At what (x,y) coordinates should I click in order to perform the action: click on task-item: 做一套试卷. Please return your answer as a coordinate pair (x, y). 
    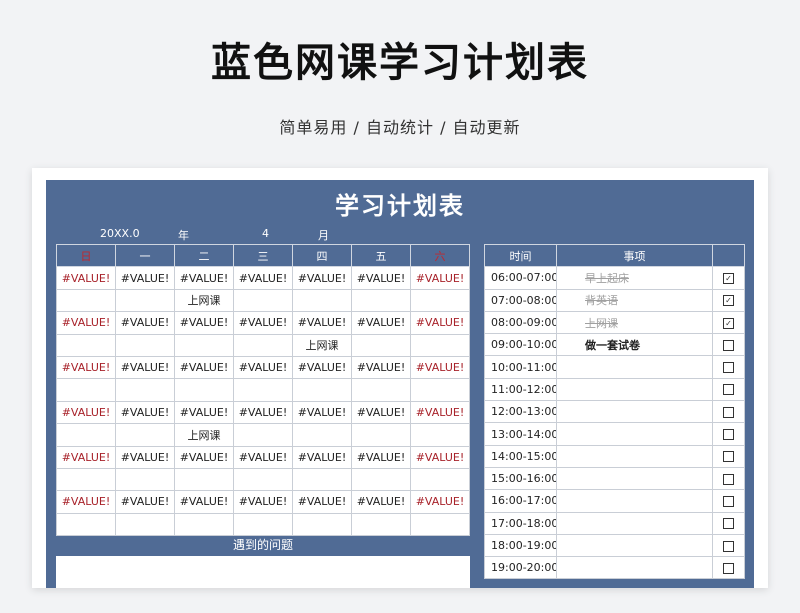
    Looking at the image, I should click on (634, 345).